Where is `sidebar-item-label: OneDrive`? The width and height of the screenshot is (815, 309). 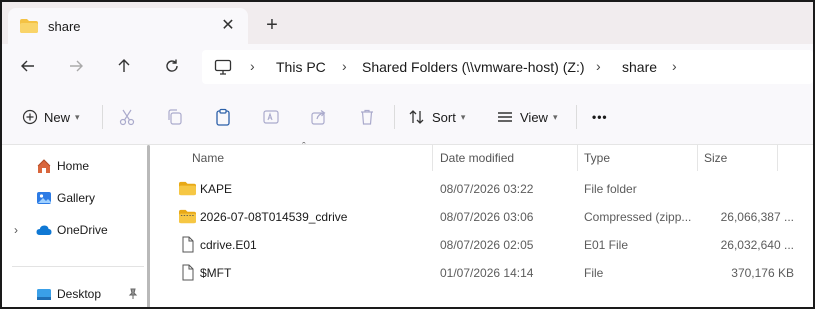 sidebar-item-label: OneDrive is located at coordinates (82, 230).